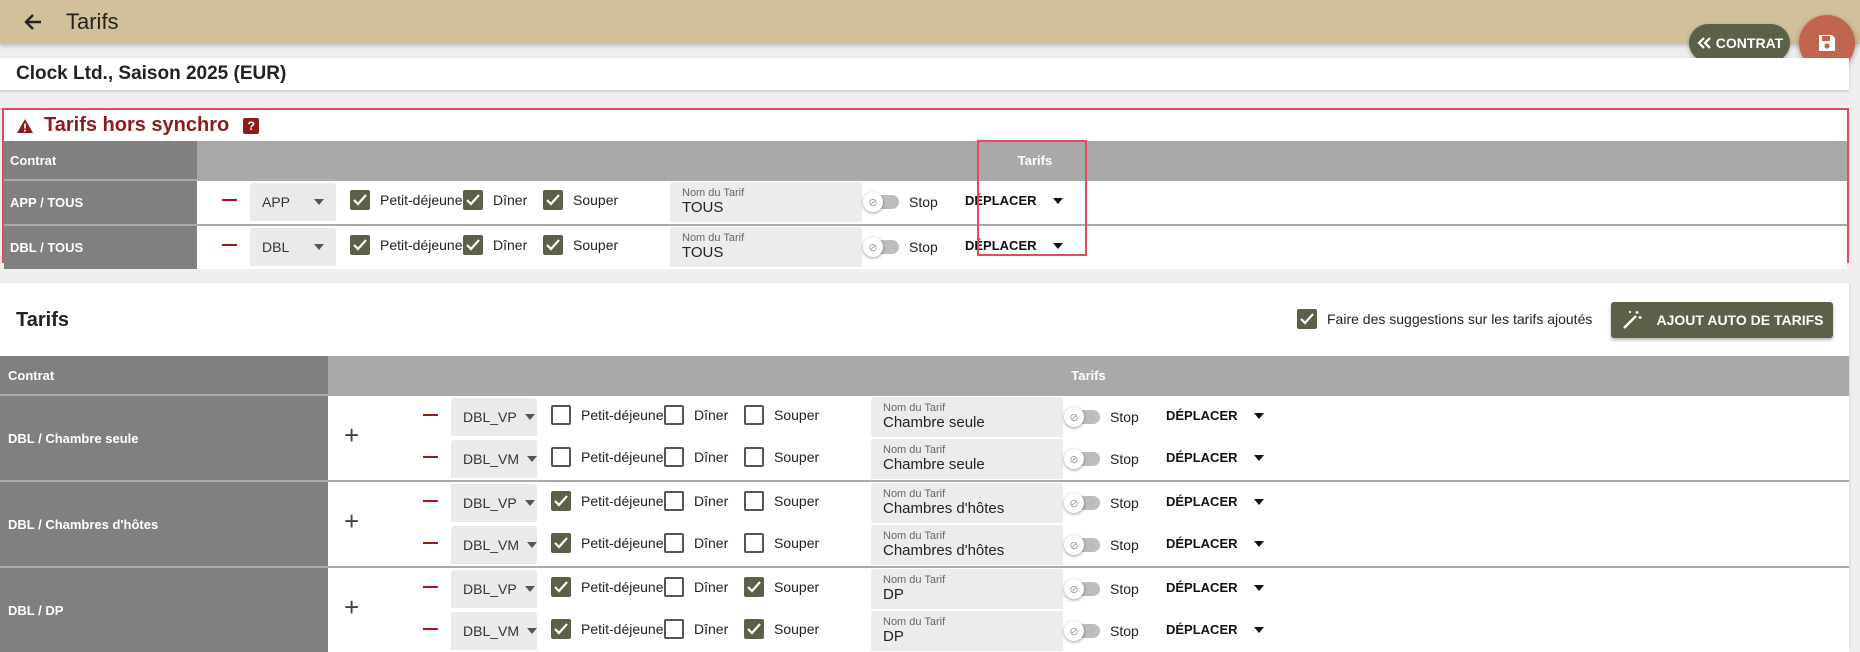 The image size is (1860, 652). What do you see at coordinates (293, 202) in the screenshot?
I see `room-type-select: APP` at bounding box center [293, 202].